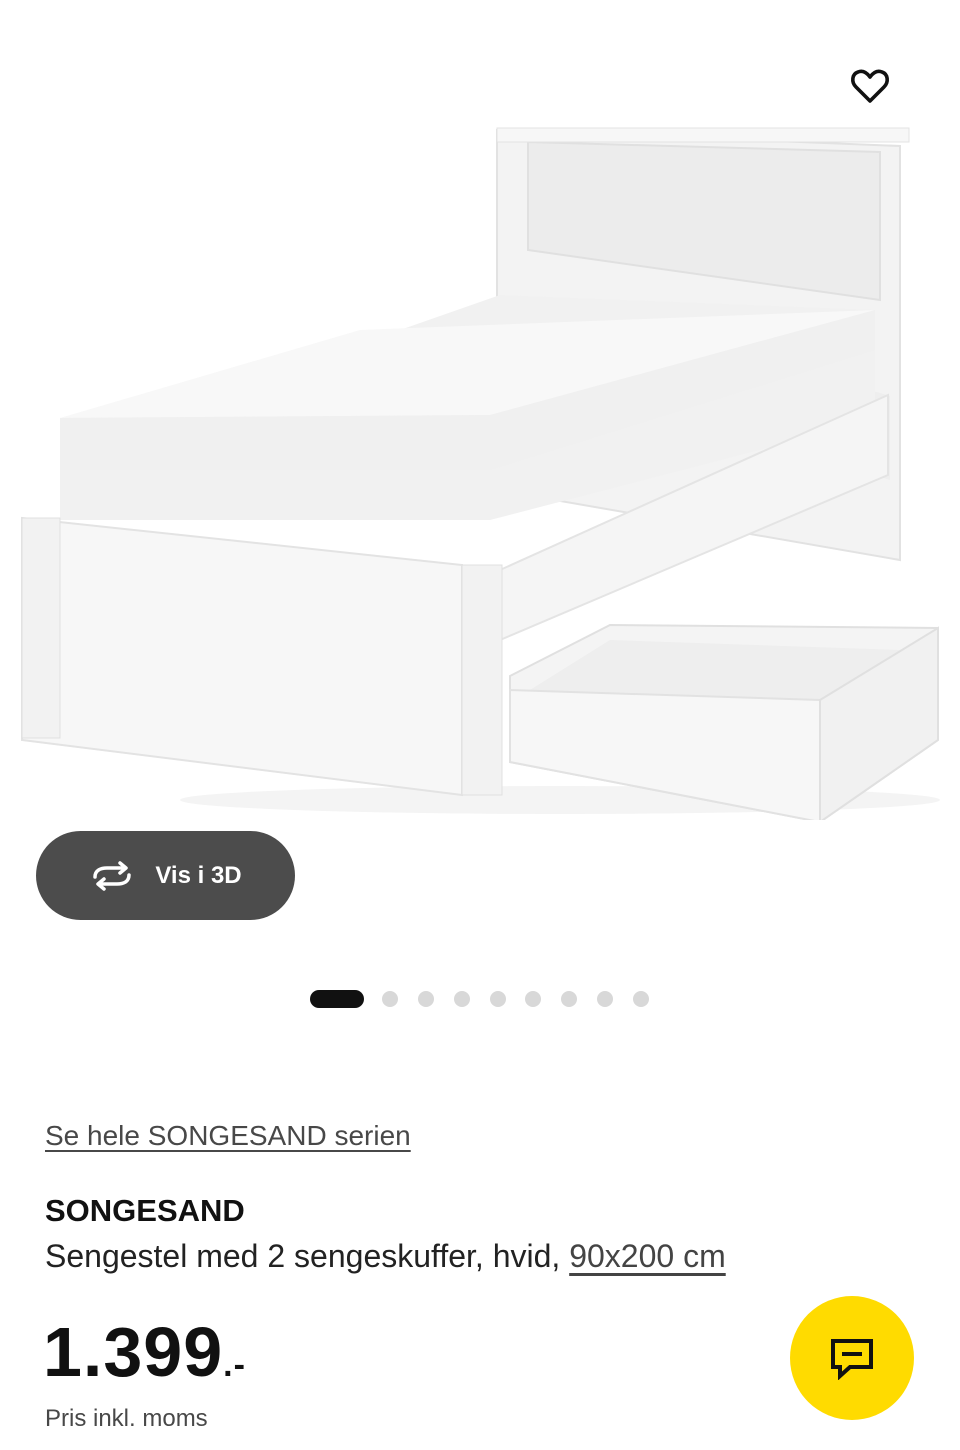 This screenshot has height=1450, width=960. What do you see at coordinates (133, 1352) in the screenshot?
I see `price-value: 1.399` at bounding box center [133, 1352].